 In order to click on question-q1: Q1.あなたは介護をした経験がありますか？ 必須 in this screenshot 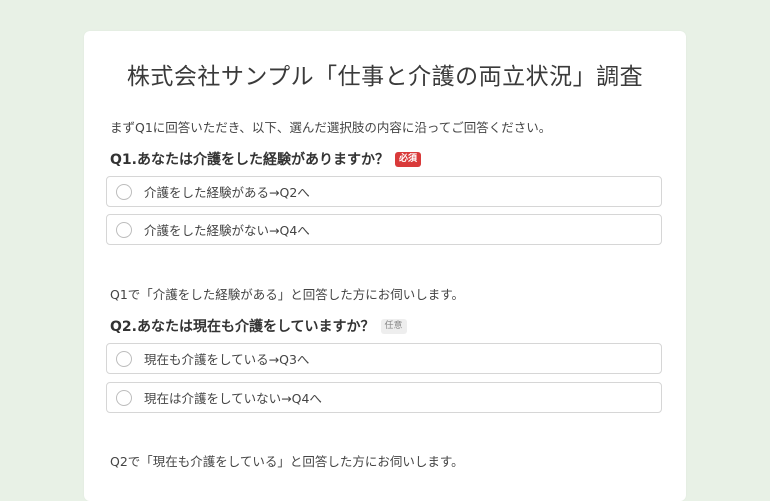, I will do `click(265, 159)`.